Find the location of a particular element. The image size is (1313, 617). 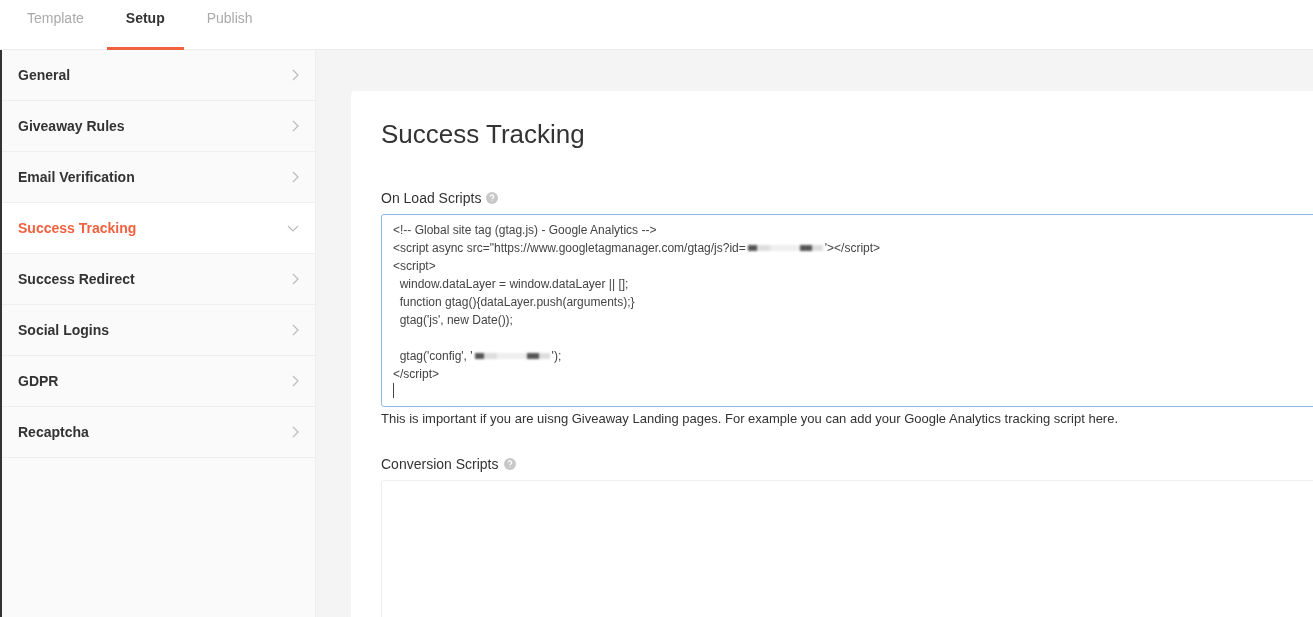

code-line: window.dataLayer = window.dataLayer || []; is located at coordinates (513, 284).